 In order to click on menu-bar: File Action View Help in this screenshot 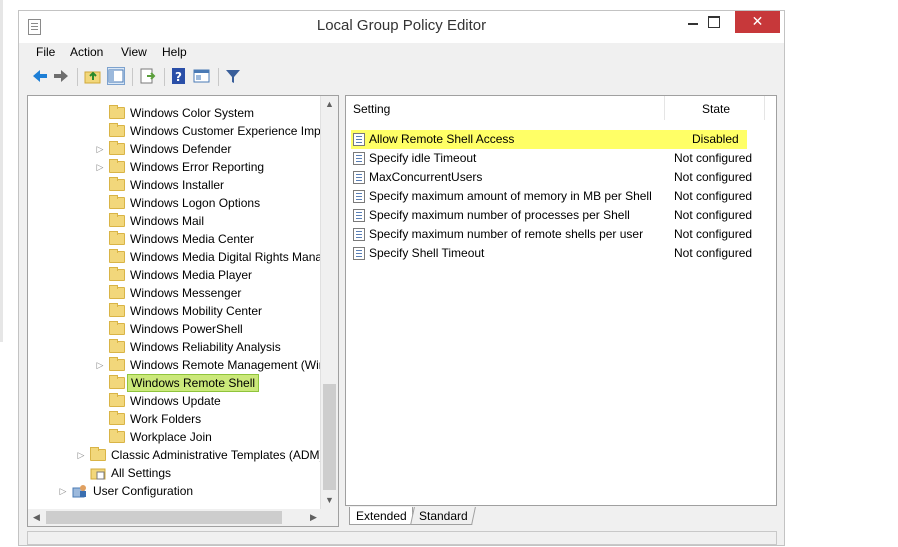, I will do `click(401, 53)`.